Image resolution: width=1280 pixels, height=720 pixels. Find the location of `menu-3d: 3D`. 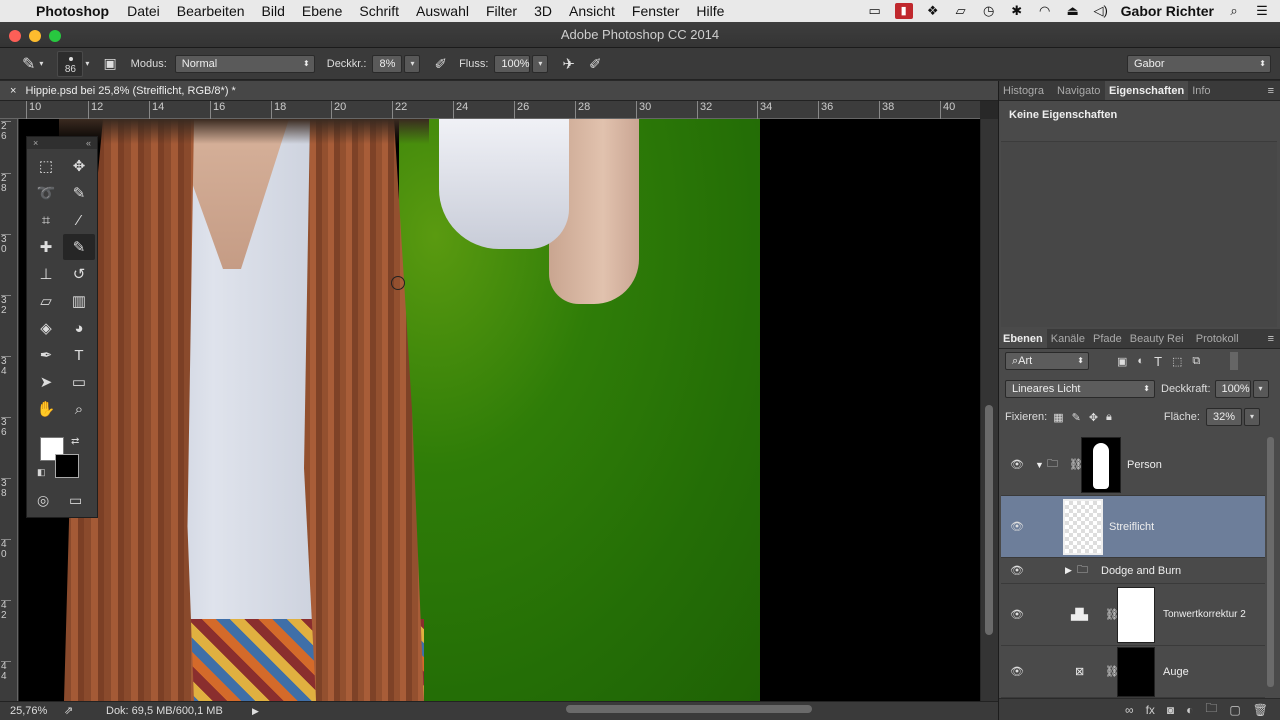

menu-3d: 3D is located at coordinates (543, 11).